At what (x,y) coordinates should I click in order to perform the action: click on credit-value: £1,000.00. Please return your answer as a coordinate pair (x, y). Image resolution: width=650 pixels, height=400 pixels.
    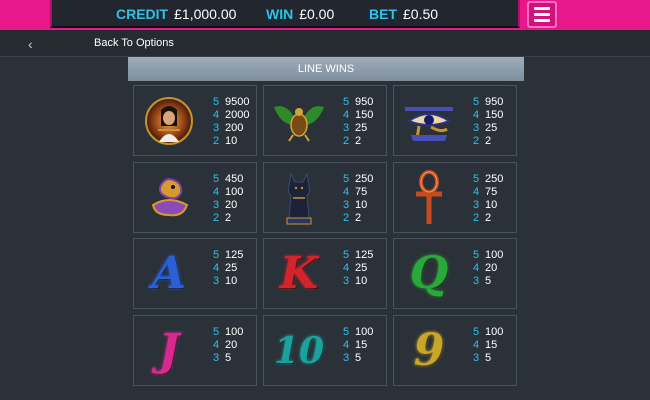
    Looking at the image, I should click on (205, 14).